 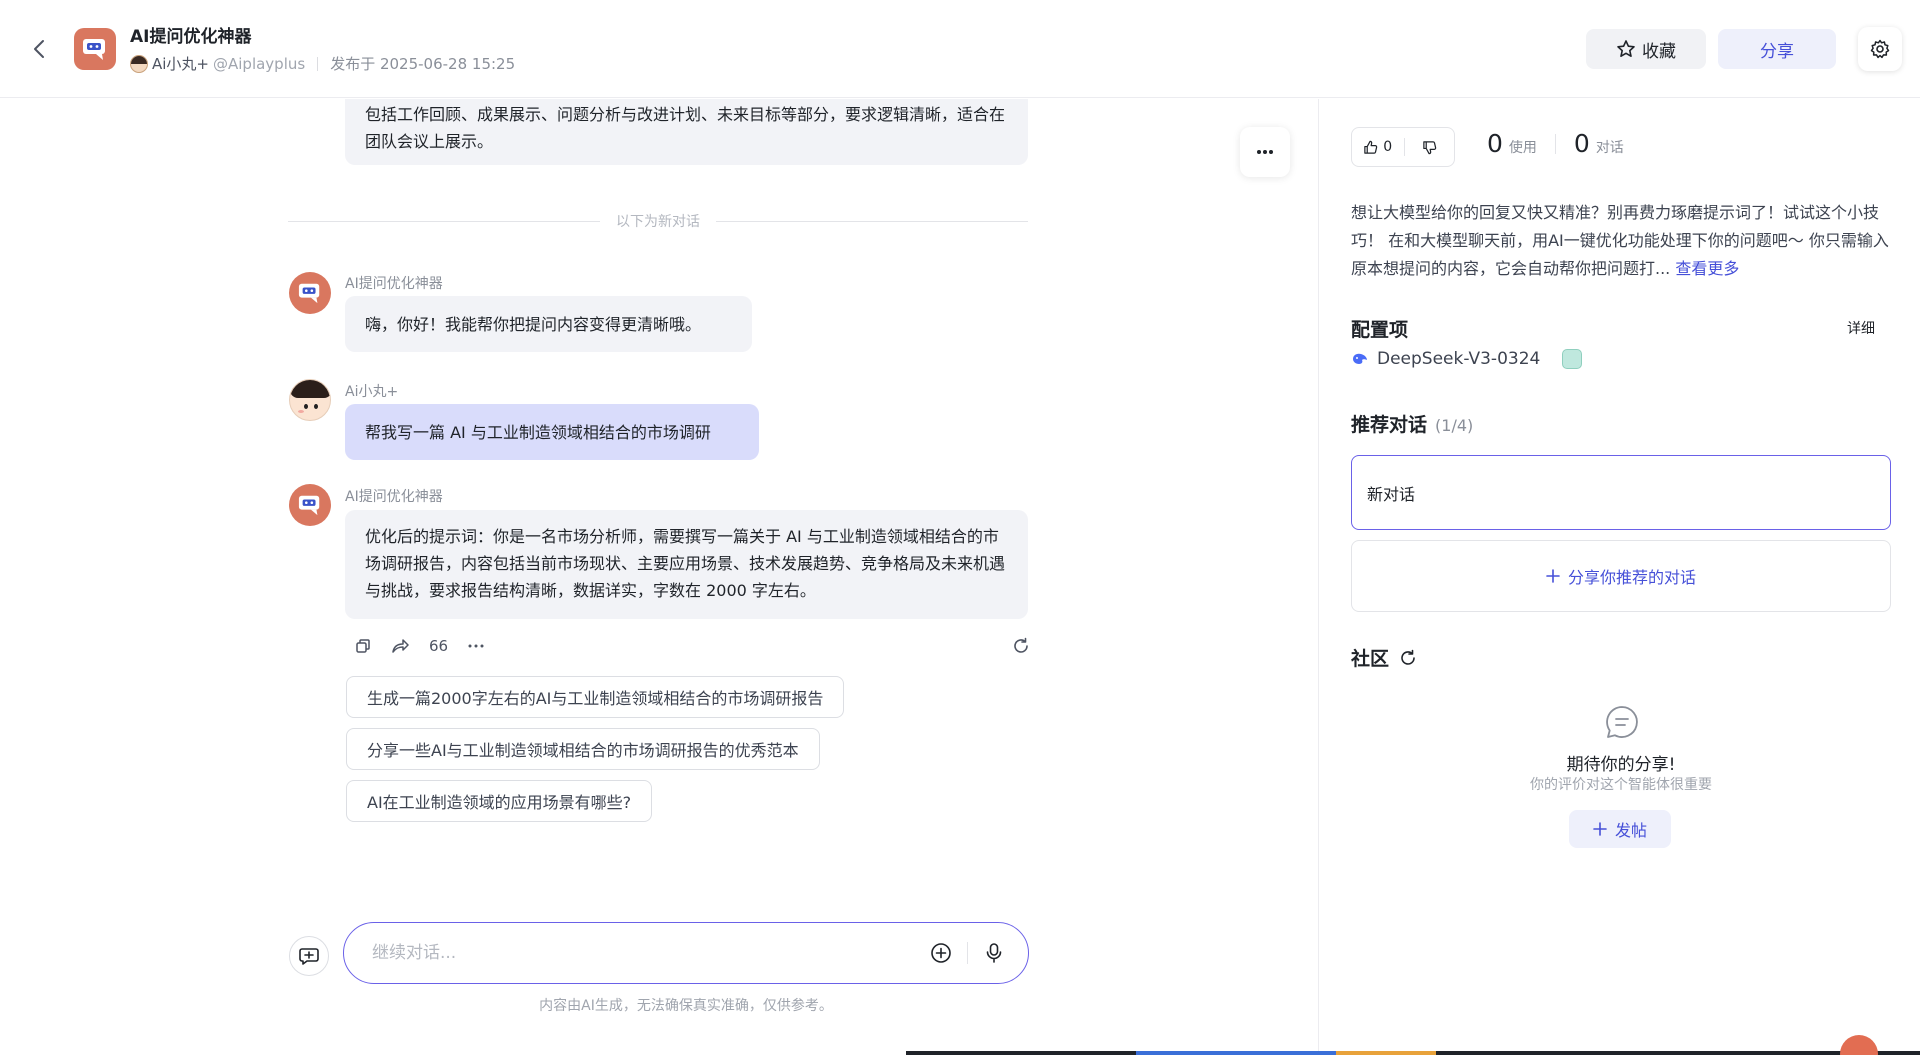 I want to click on microphone-icon, so click(x=994, y=953).